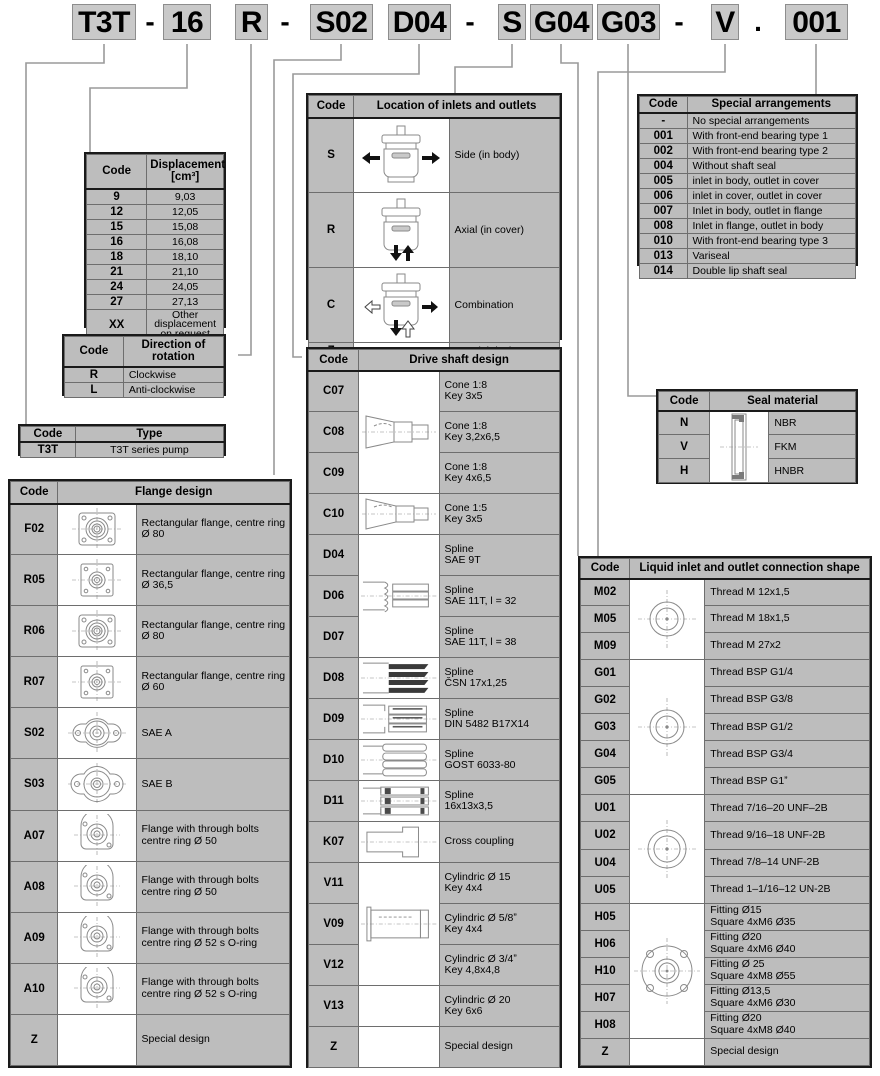 The image size is (880, 1076). What do you see at coordinates (401, 305) in the screenshot?
I see `pump-combination-icon` at bounding box center [401, 305].